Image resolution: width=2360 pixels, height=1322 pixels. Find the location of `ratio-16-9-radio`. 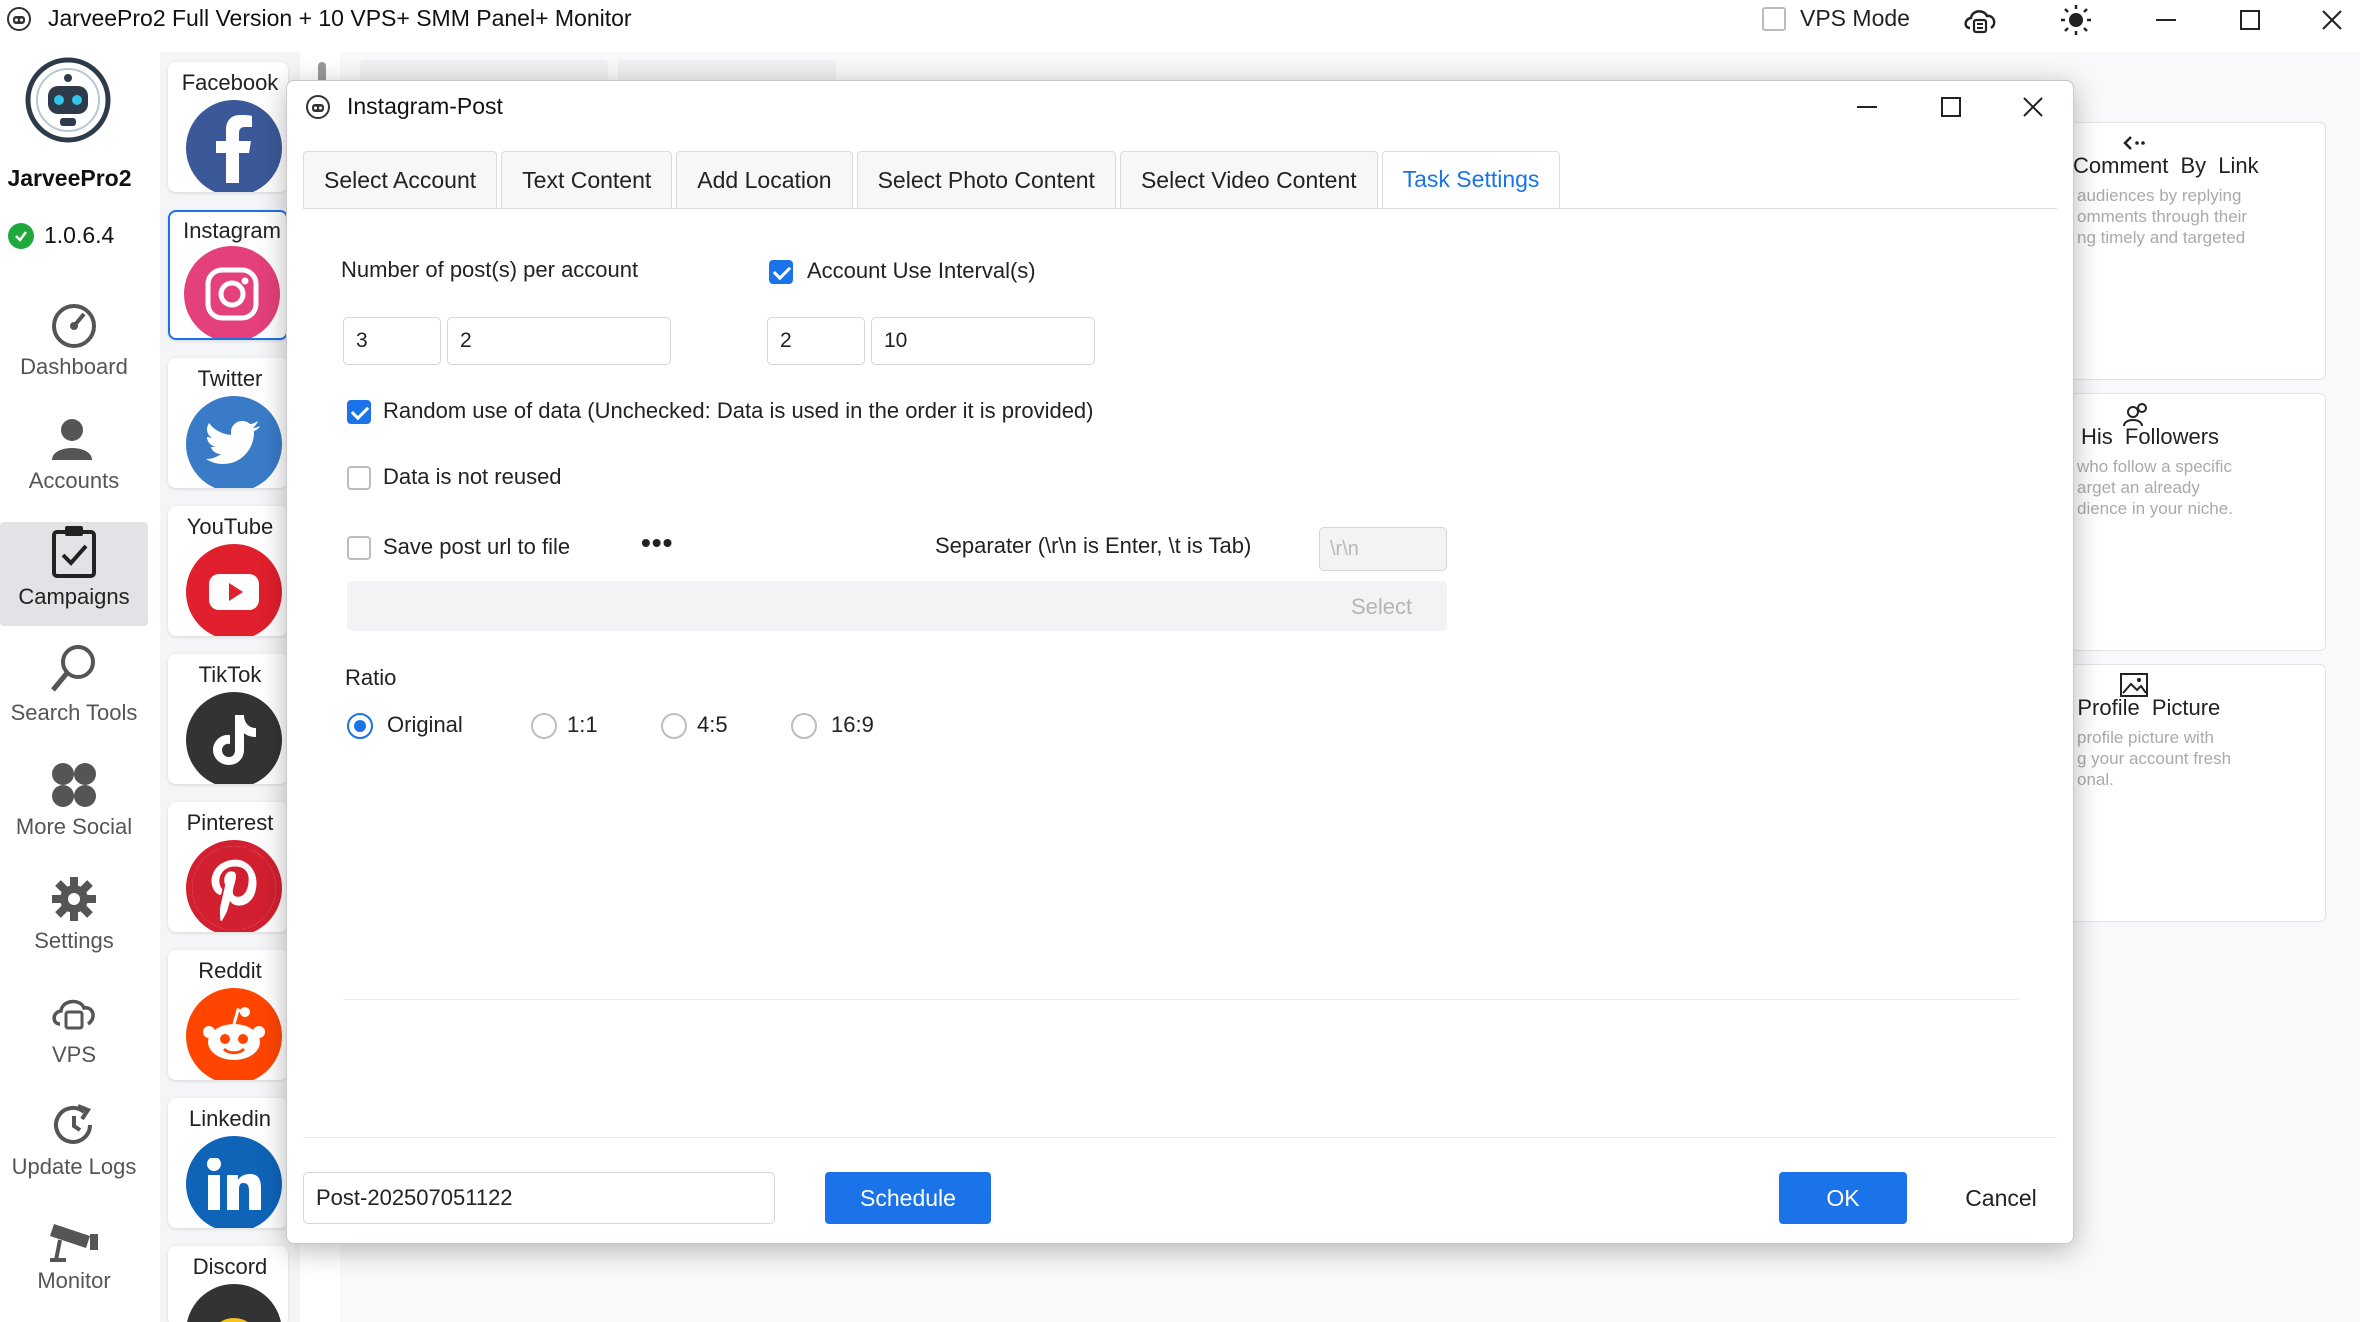

ratio-16-9-radio is located at coordinates (804, 726).